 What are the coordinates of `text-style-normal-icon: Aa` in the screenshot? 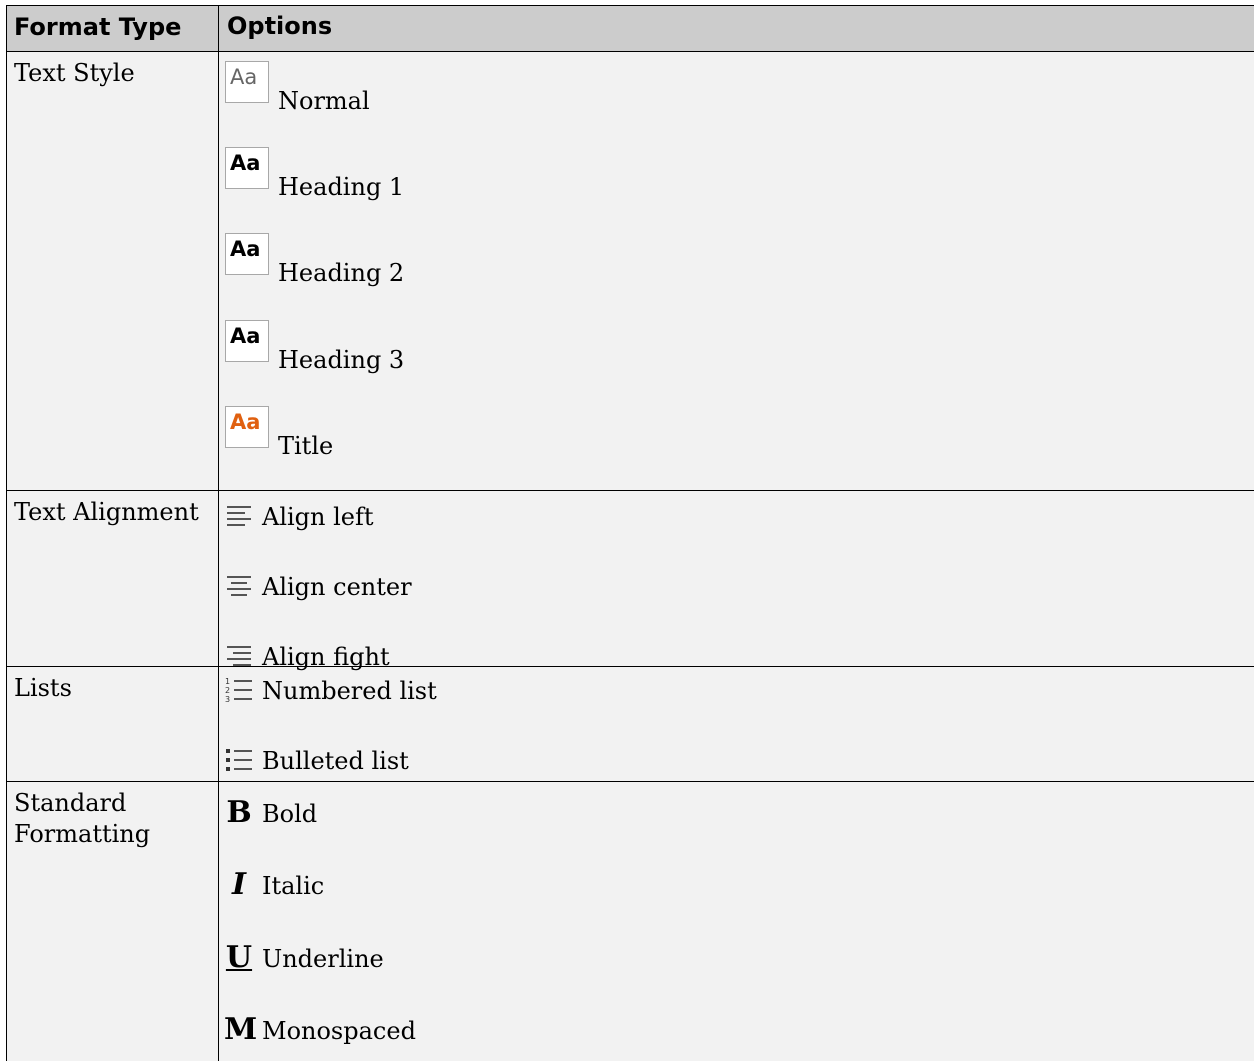 It's located at (247, 82).